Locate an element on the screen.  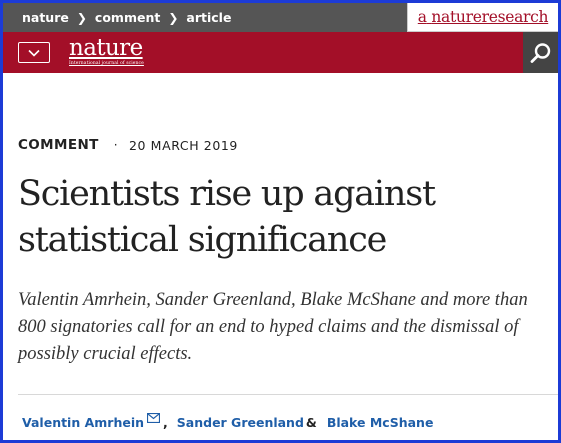
author-link-greenland: Sander Greenland is located at coordinates (240, 422).